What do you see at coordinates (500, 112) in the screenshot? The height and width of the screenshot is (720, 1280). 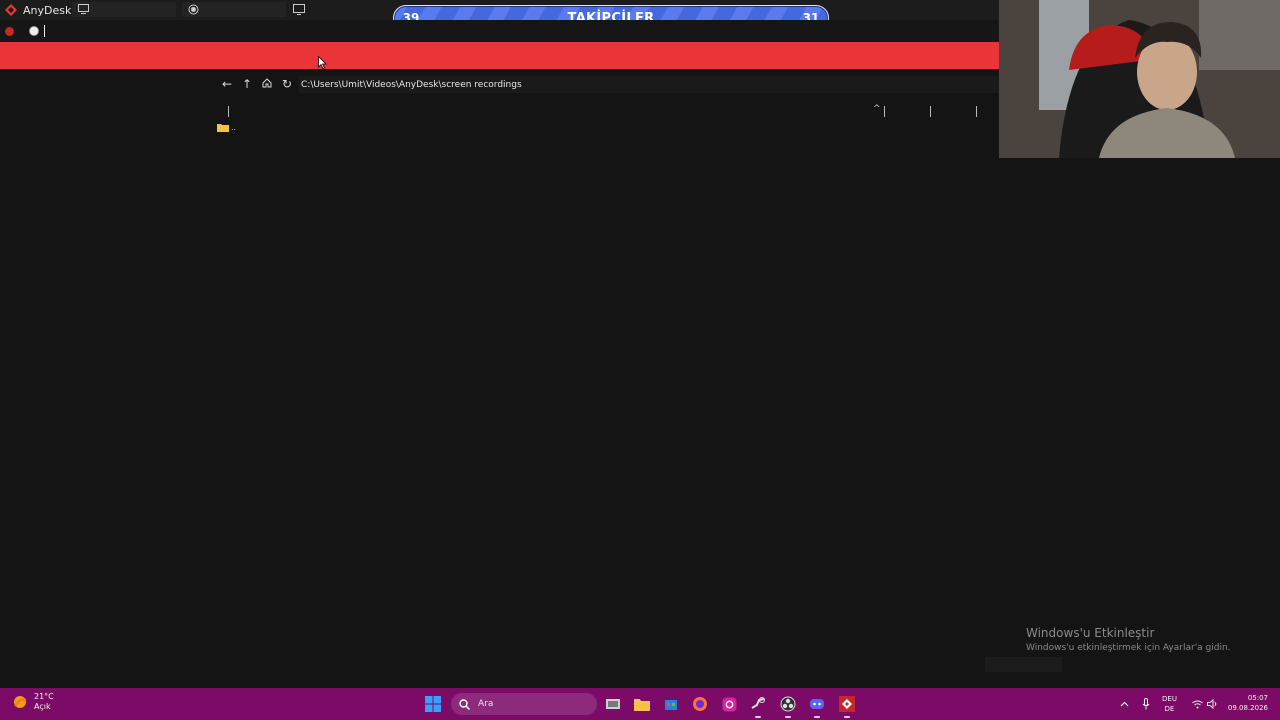 I see `file-list-header` at bounding box center [500, 112].